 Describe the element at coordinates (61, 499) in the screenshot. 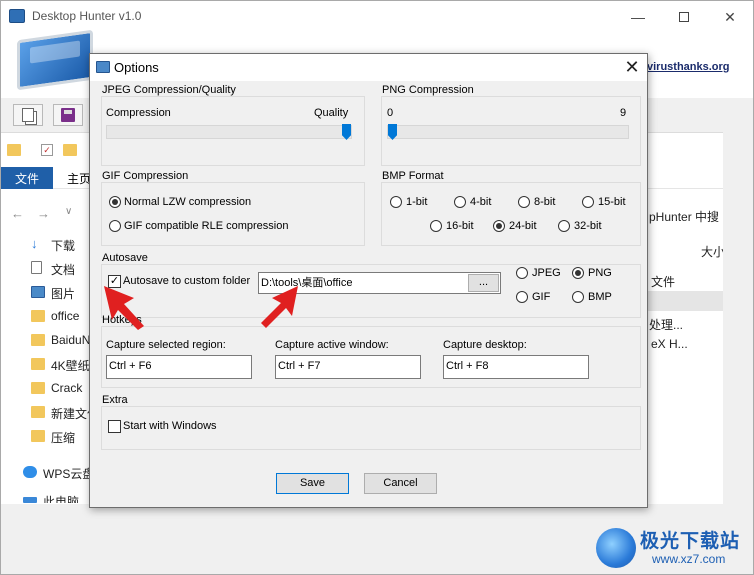

I see `sidebar-item: 此电脑` at that location.